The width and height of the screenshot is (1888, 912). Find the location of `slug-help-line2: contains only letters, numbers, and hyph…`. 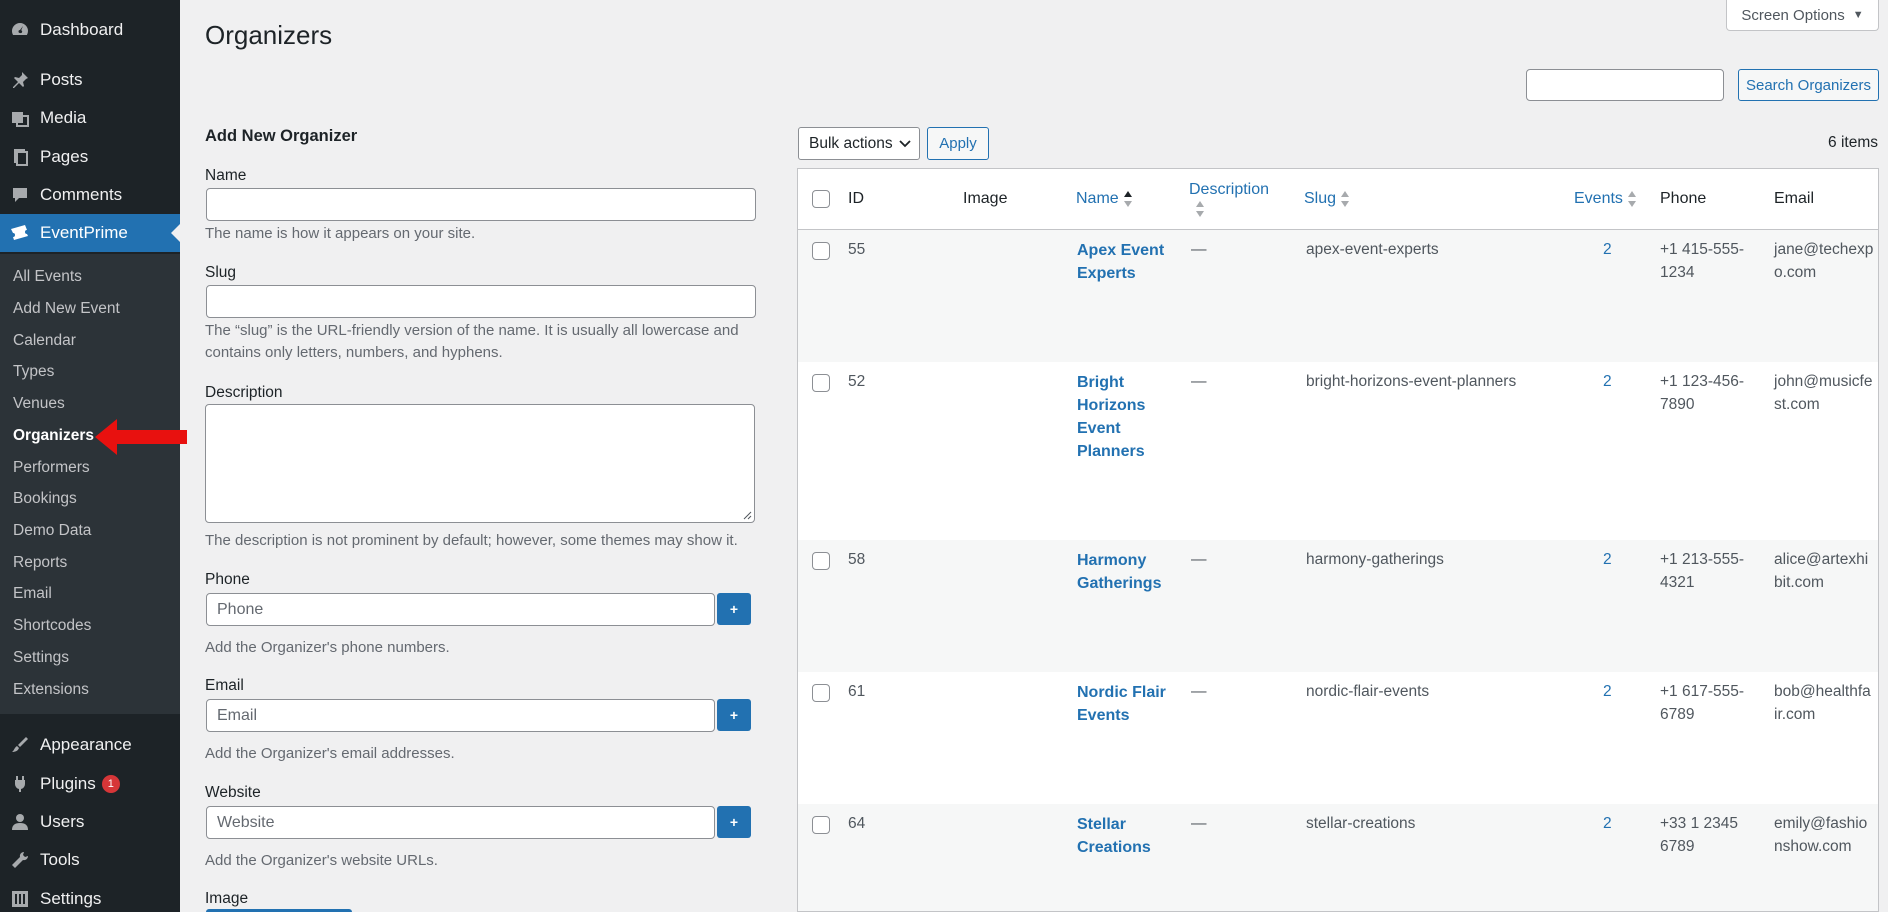

slug-help-line2: contains only letters, numbers, and hyph… is located at coordinates (354, 352).